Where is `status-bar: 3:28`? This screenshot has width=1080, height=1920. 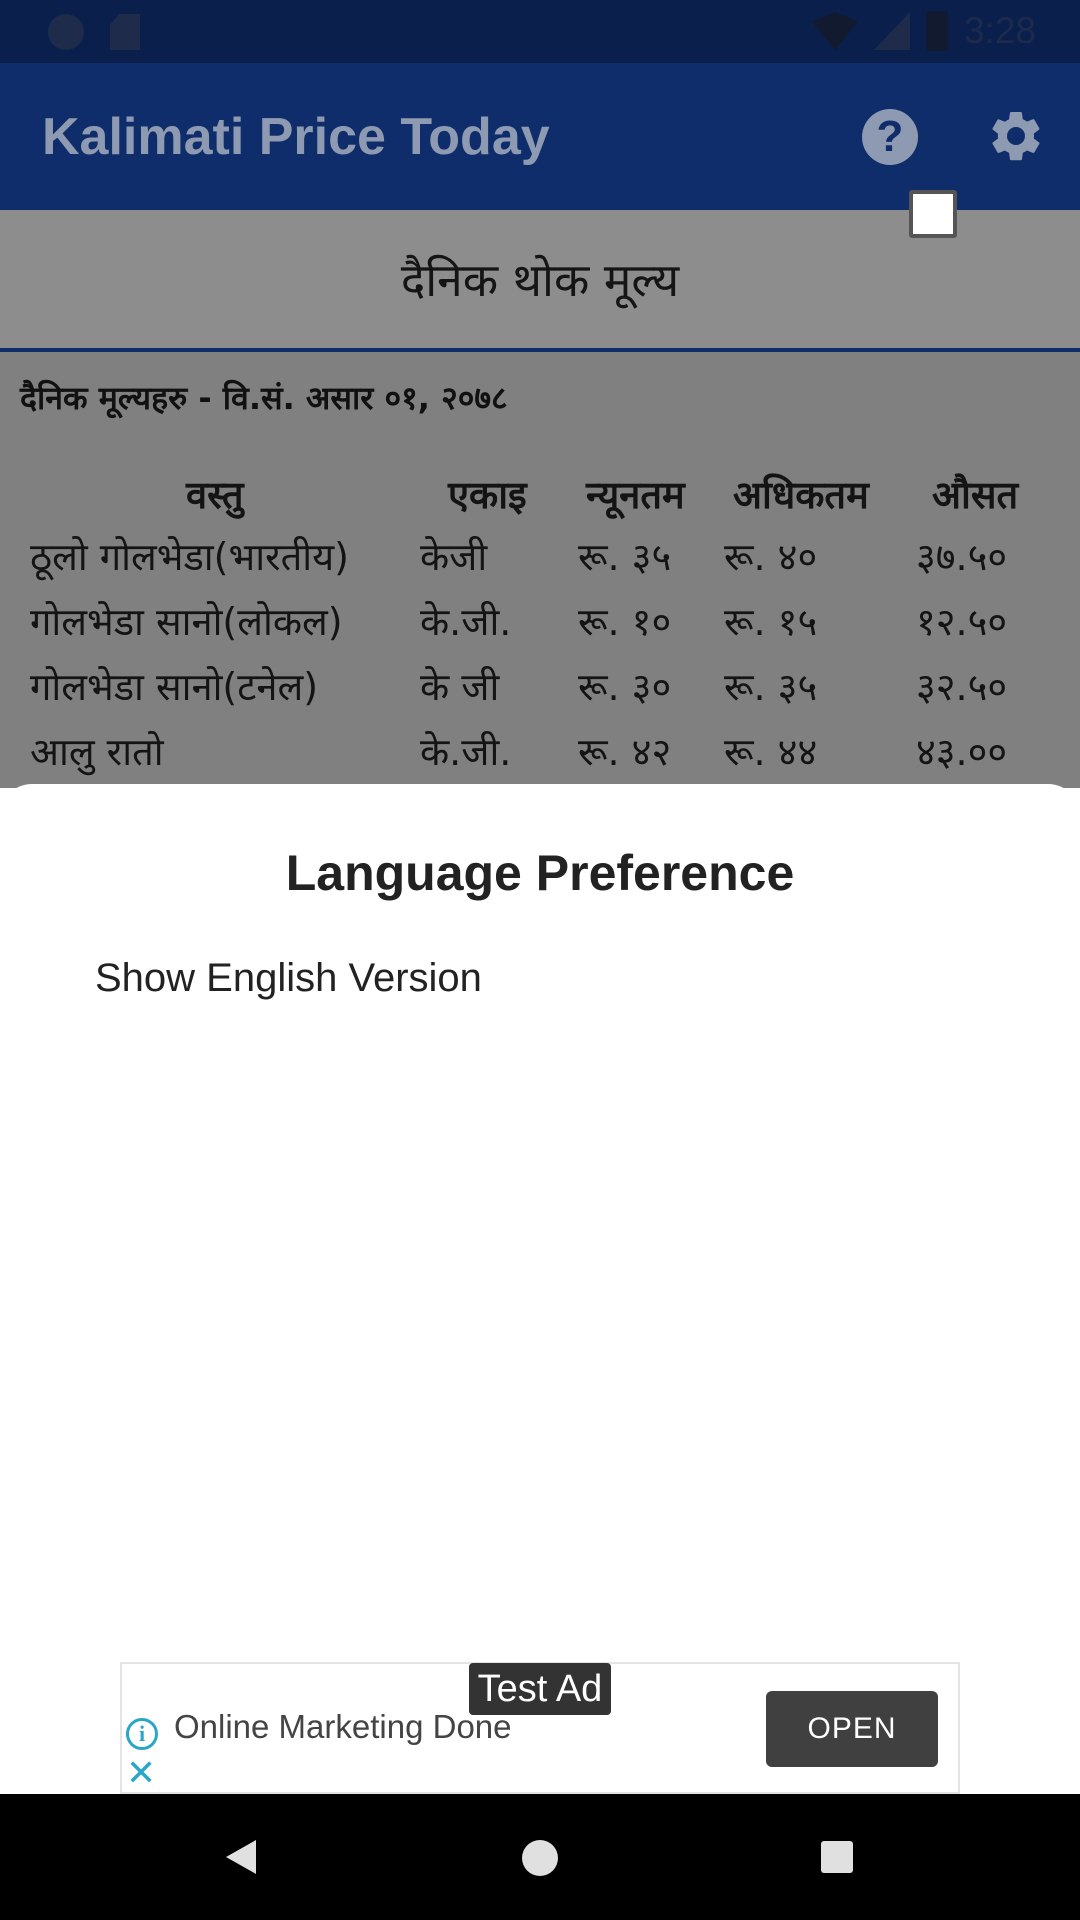 status-bar: 3:28 is located at coordinates (540, 31).